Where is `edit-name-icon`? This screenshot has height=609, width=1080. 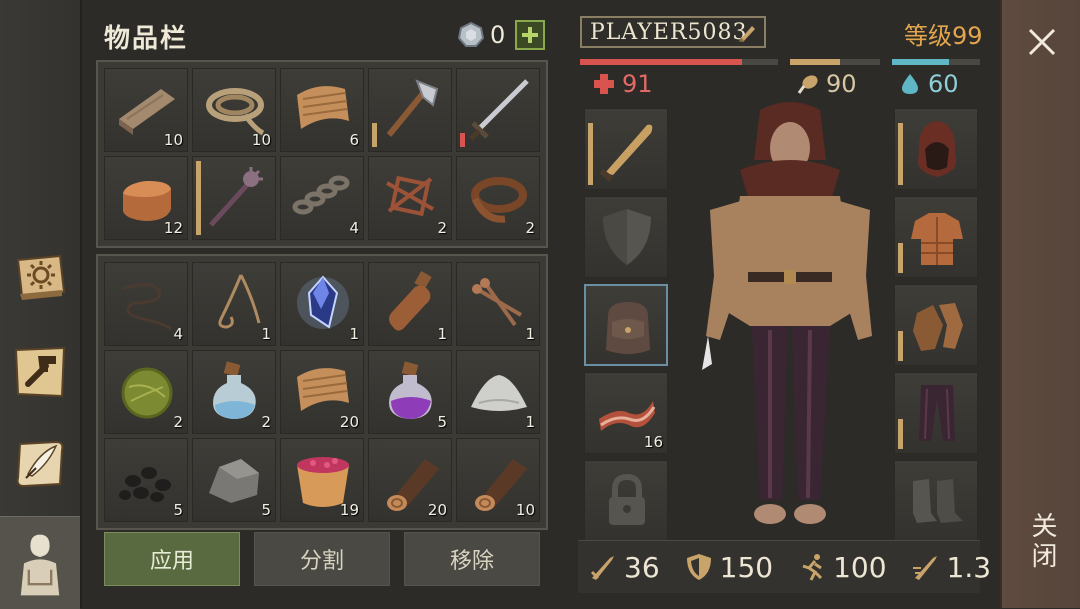
edit-name-icon is located at coordinates (747, 33).